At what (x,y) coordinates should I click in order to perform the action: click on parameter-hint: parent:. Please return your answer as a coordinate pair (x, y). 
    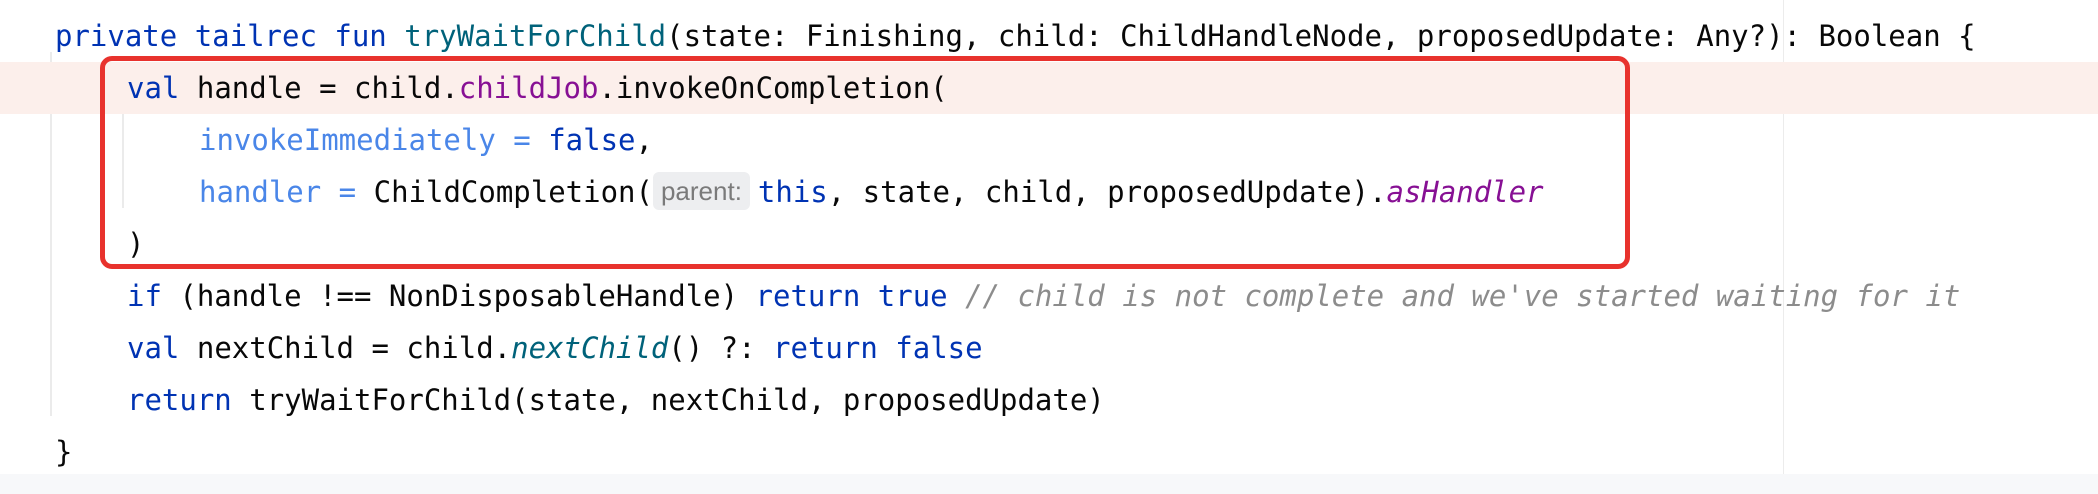
    Looking at the image, I should click on (701, 191).